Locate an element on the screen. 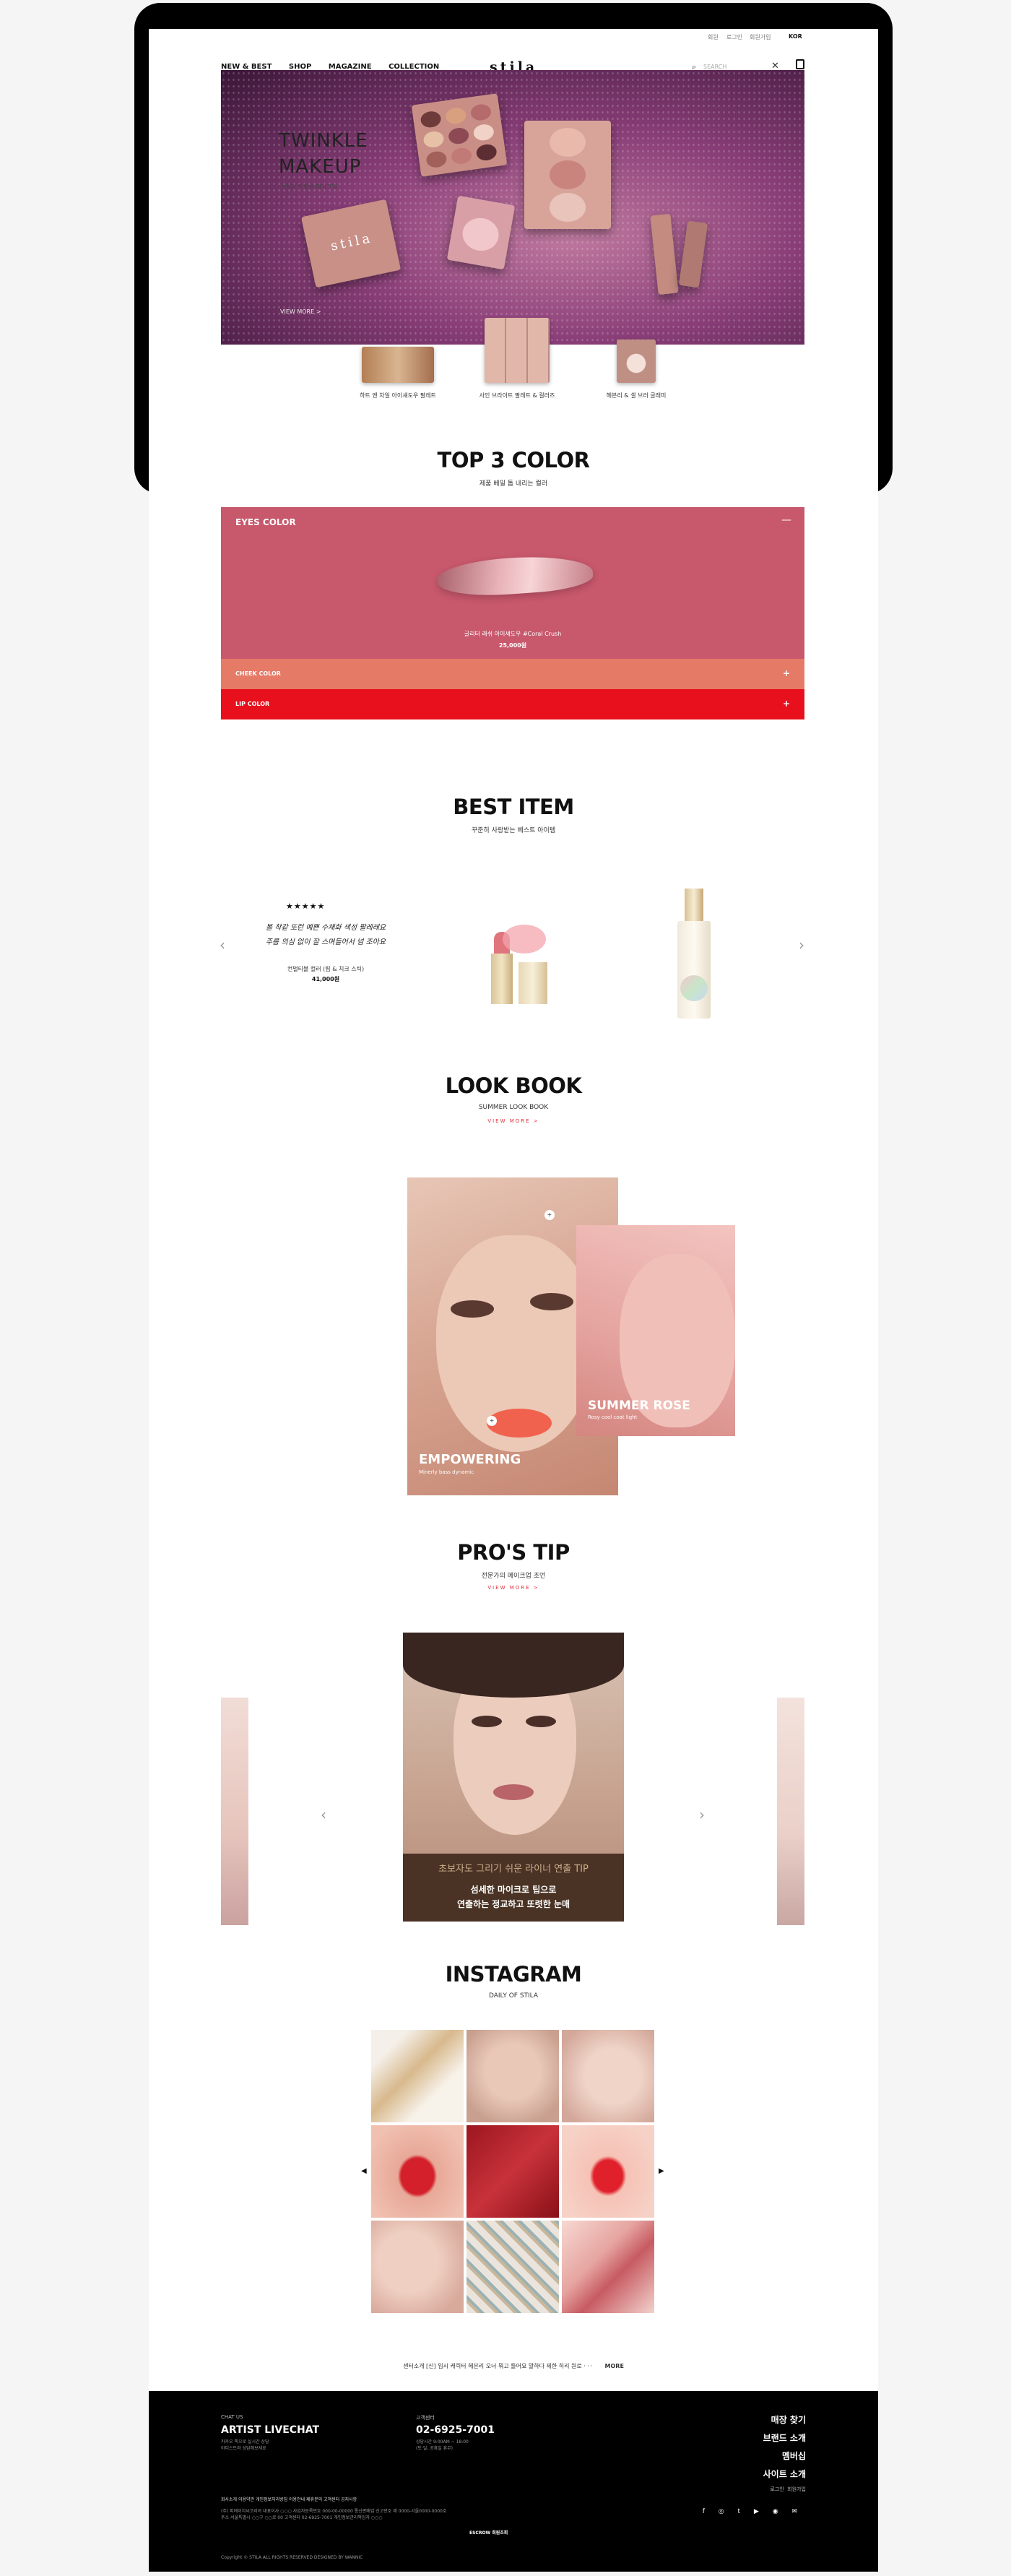 This screenshot has height=2576, width=1011. hero-thumb-1: 하트 앤 차일 아이섀도우 팔레트 is located at coordinates (398, 373).